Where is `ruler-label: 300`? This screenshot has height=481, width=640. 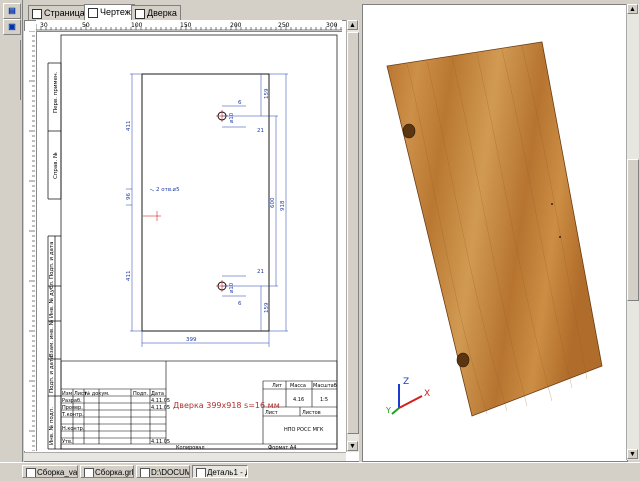 ruler-label: 300 is located at coordinates (332, 25).